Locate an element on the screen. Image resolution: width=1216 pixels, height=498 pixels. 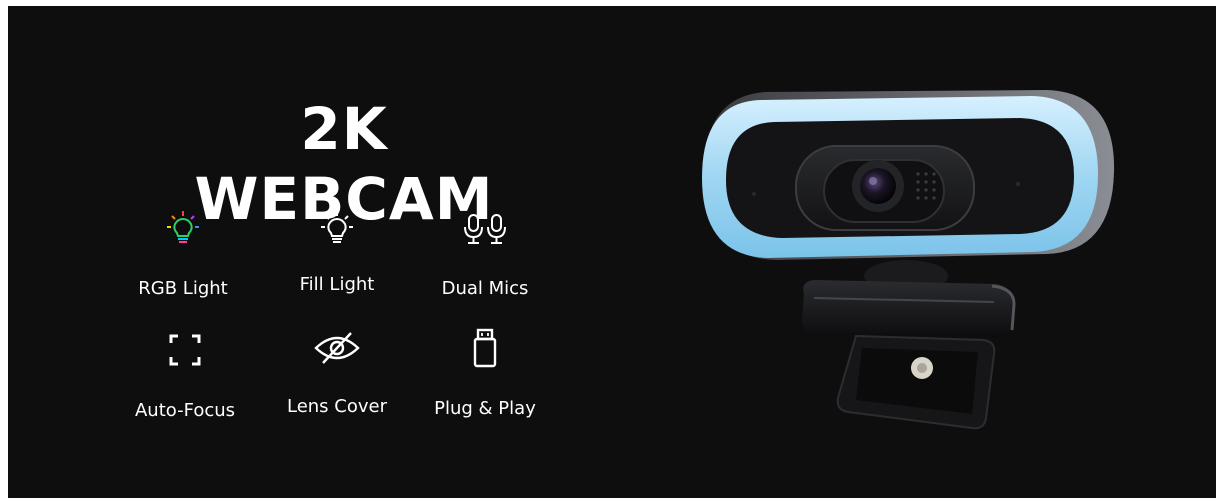
feature-label: RGB Light is located at coordinates (183, 288).